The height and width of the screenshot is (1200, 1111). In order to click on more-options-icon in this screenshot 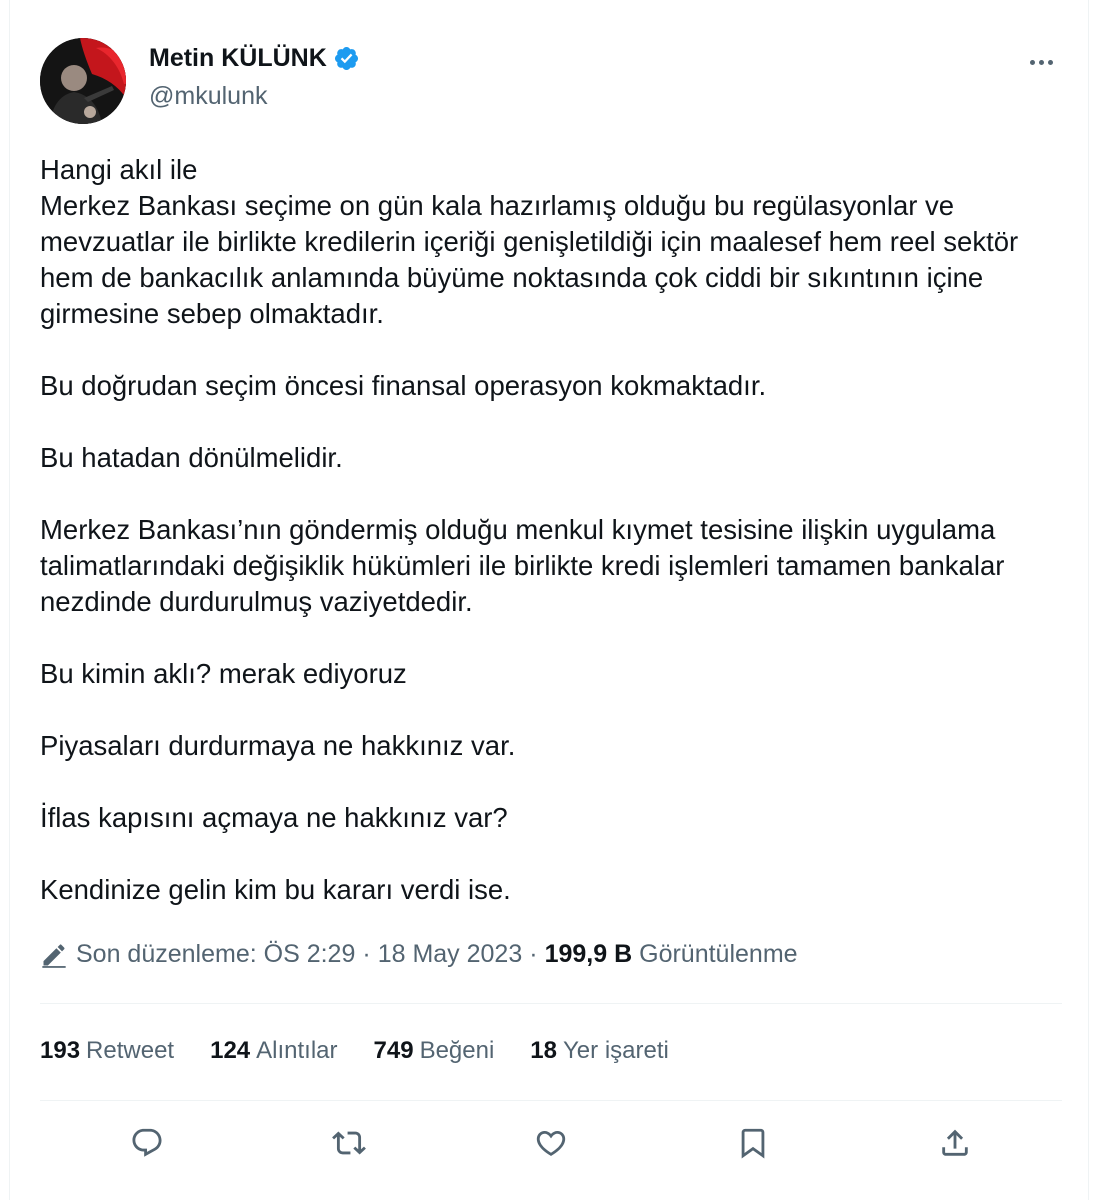, I will do `click(1041, 62)`.